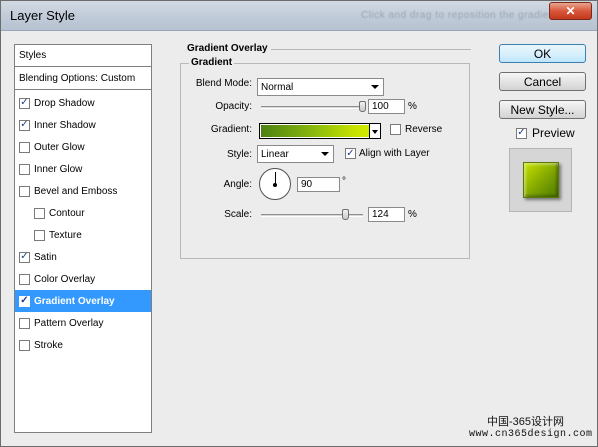  I want to click on blend-mode-select: Normal, so click(320, 87).